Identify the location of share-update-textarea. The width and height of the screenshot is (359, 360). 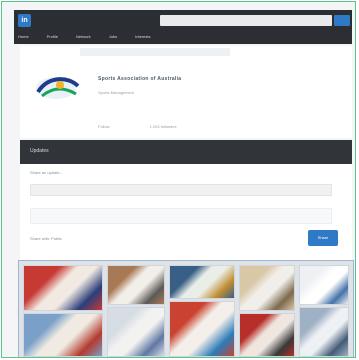
(181, 216).